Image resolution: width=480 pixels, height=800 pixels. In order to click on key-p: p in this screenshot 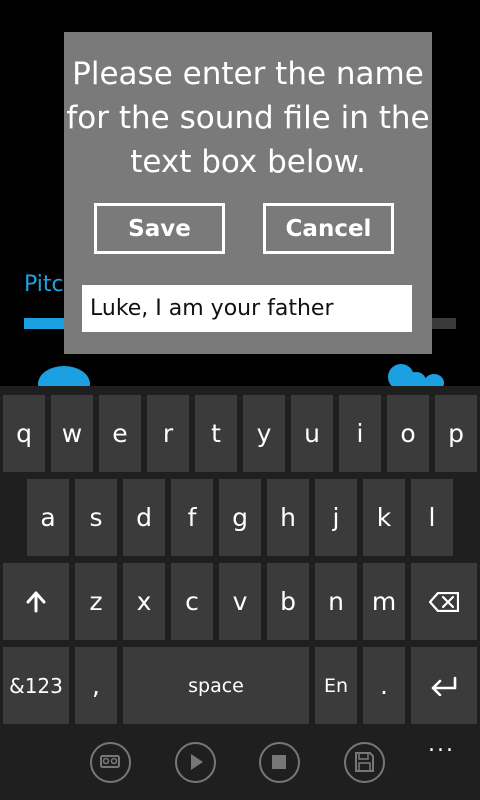, I will do `click(456, 433)`.